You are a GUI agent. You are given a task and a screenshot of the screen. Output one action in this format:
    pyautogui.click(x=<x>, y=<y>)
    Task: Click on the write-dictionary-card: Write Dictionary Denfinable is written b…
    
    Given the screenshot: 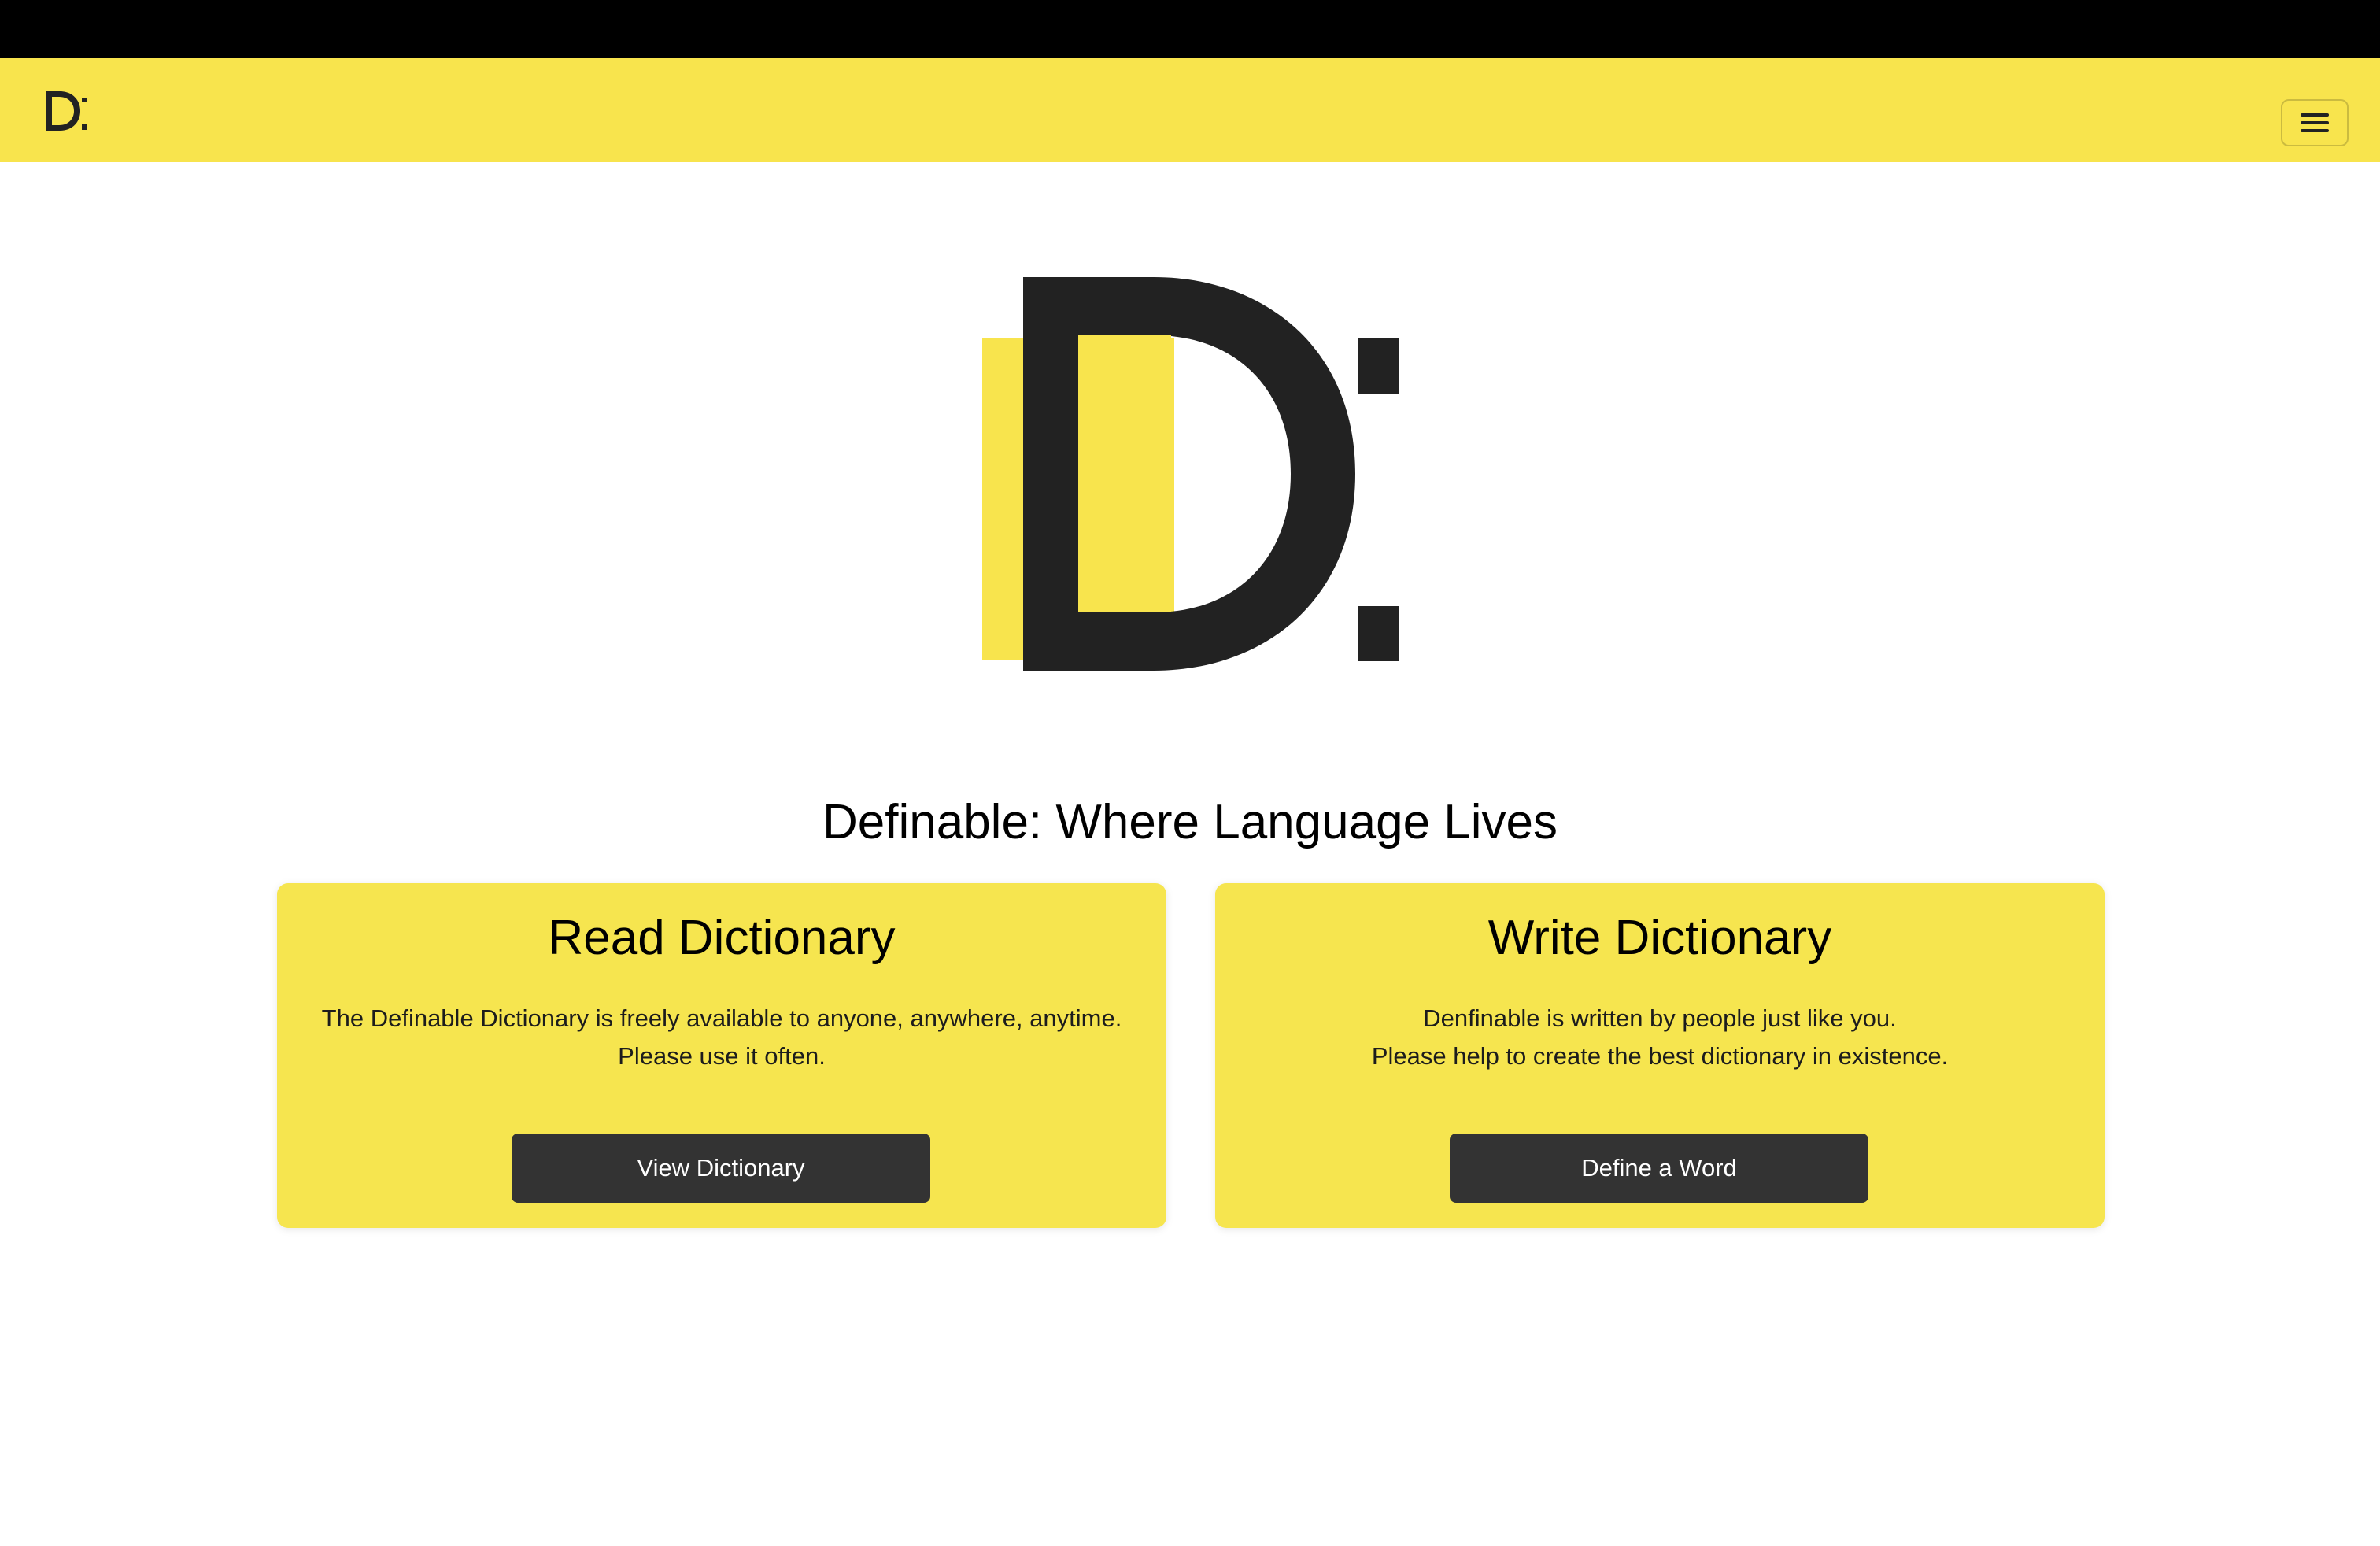 What is the action you would take?
    pyautogui.click(x=1660, y=1055)
    